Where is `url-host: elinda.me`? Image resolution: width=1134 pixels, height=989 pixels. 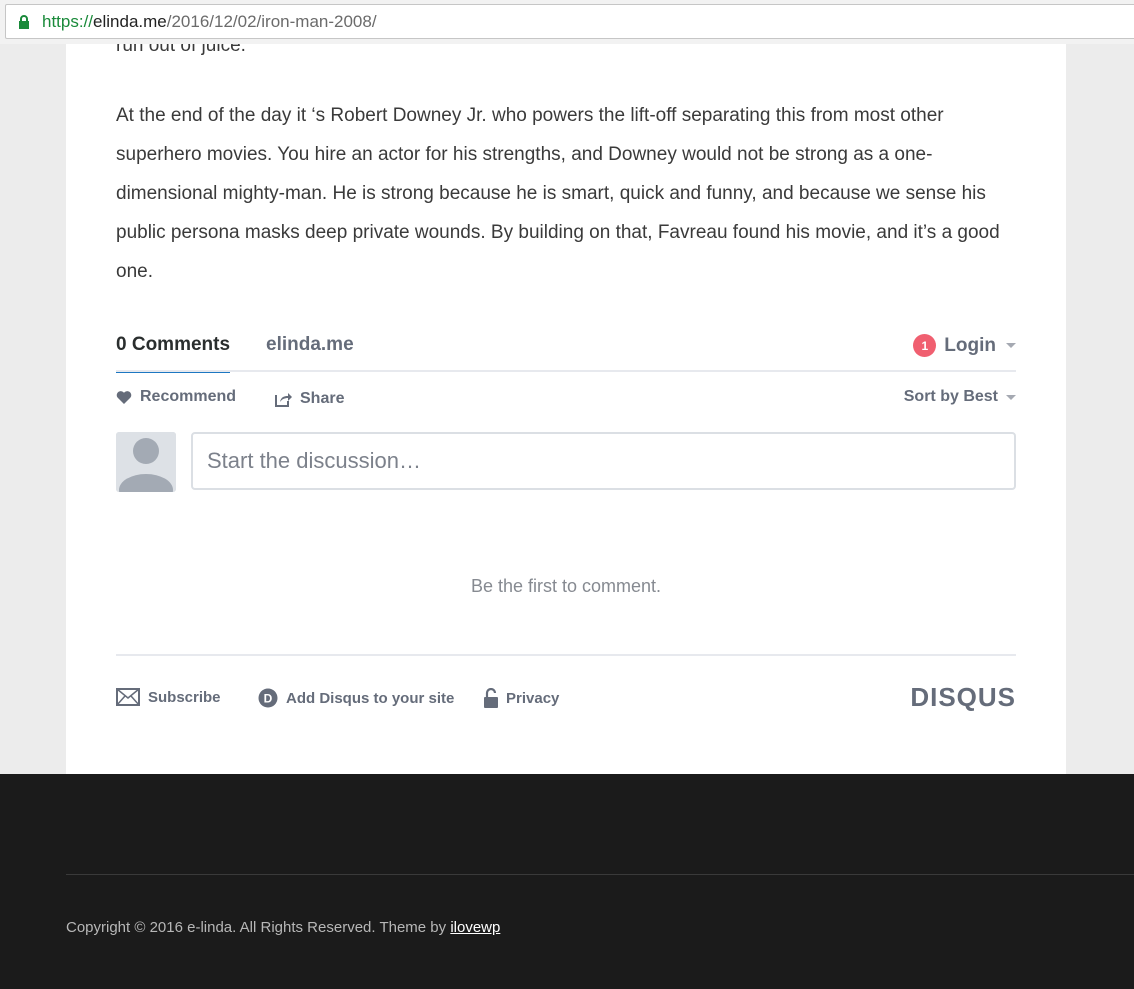
url-host: elinda.me is located at coordinates (130, 21).